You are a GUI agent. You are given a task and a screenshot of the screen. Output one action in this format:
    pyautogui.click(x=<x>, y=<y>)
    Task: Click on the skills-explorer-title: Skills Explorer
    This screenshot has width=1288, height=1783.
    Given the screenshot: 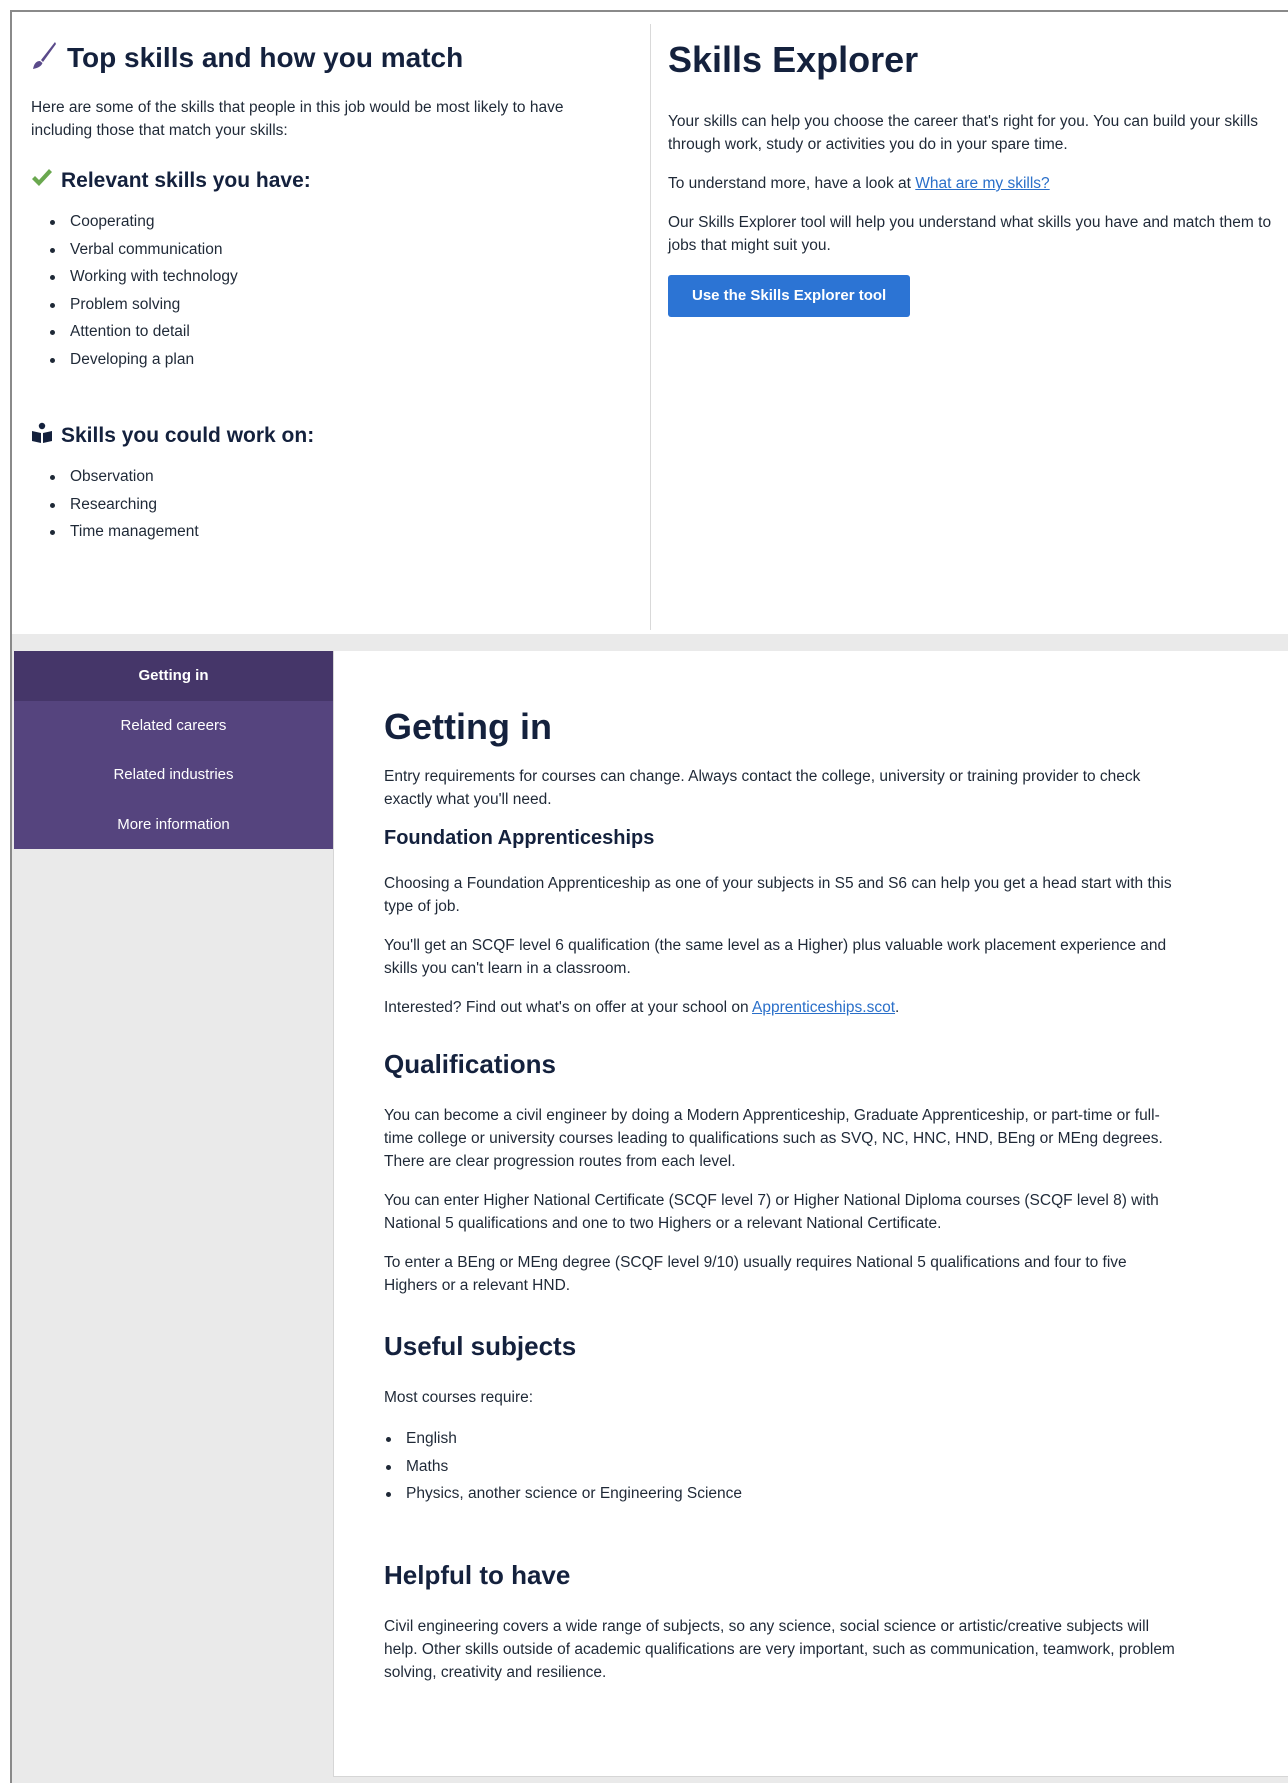 What is the action you would take?
    pyautogui.click(x=793, y=59)
    